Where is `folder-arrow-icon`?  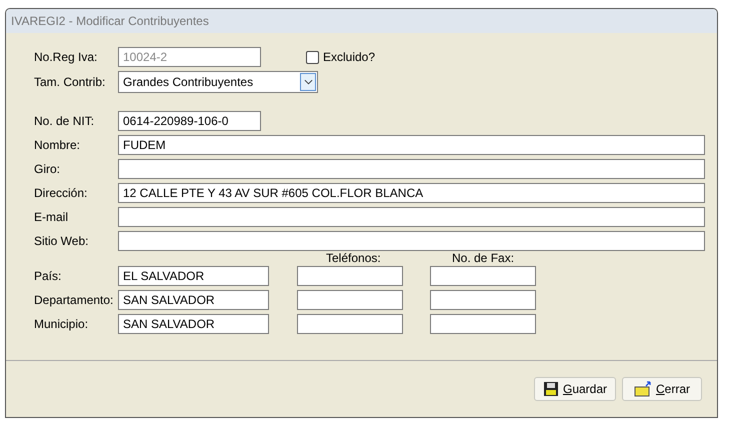
folder-arrow-icon is located at coordinates (643, 389).